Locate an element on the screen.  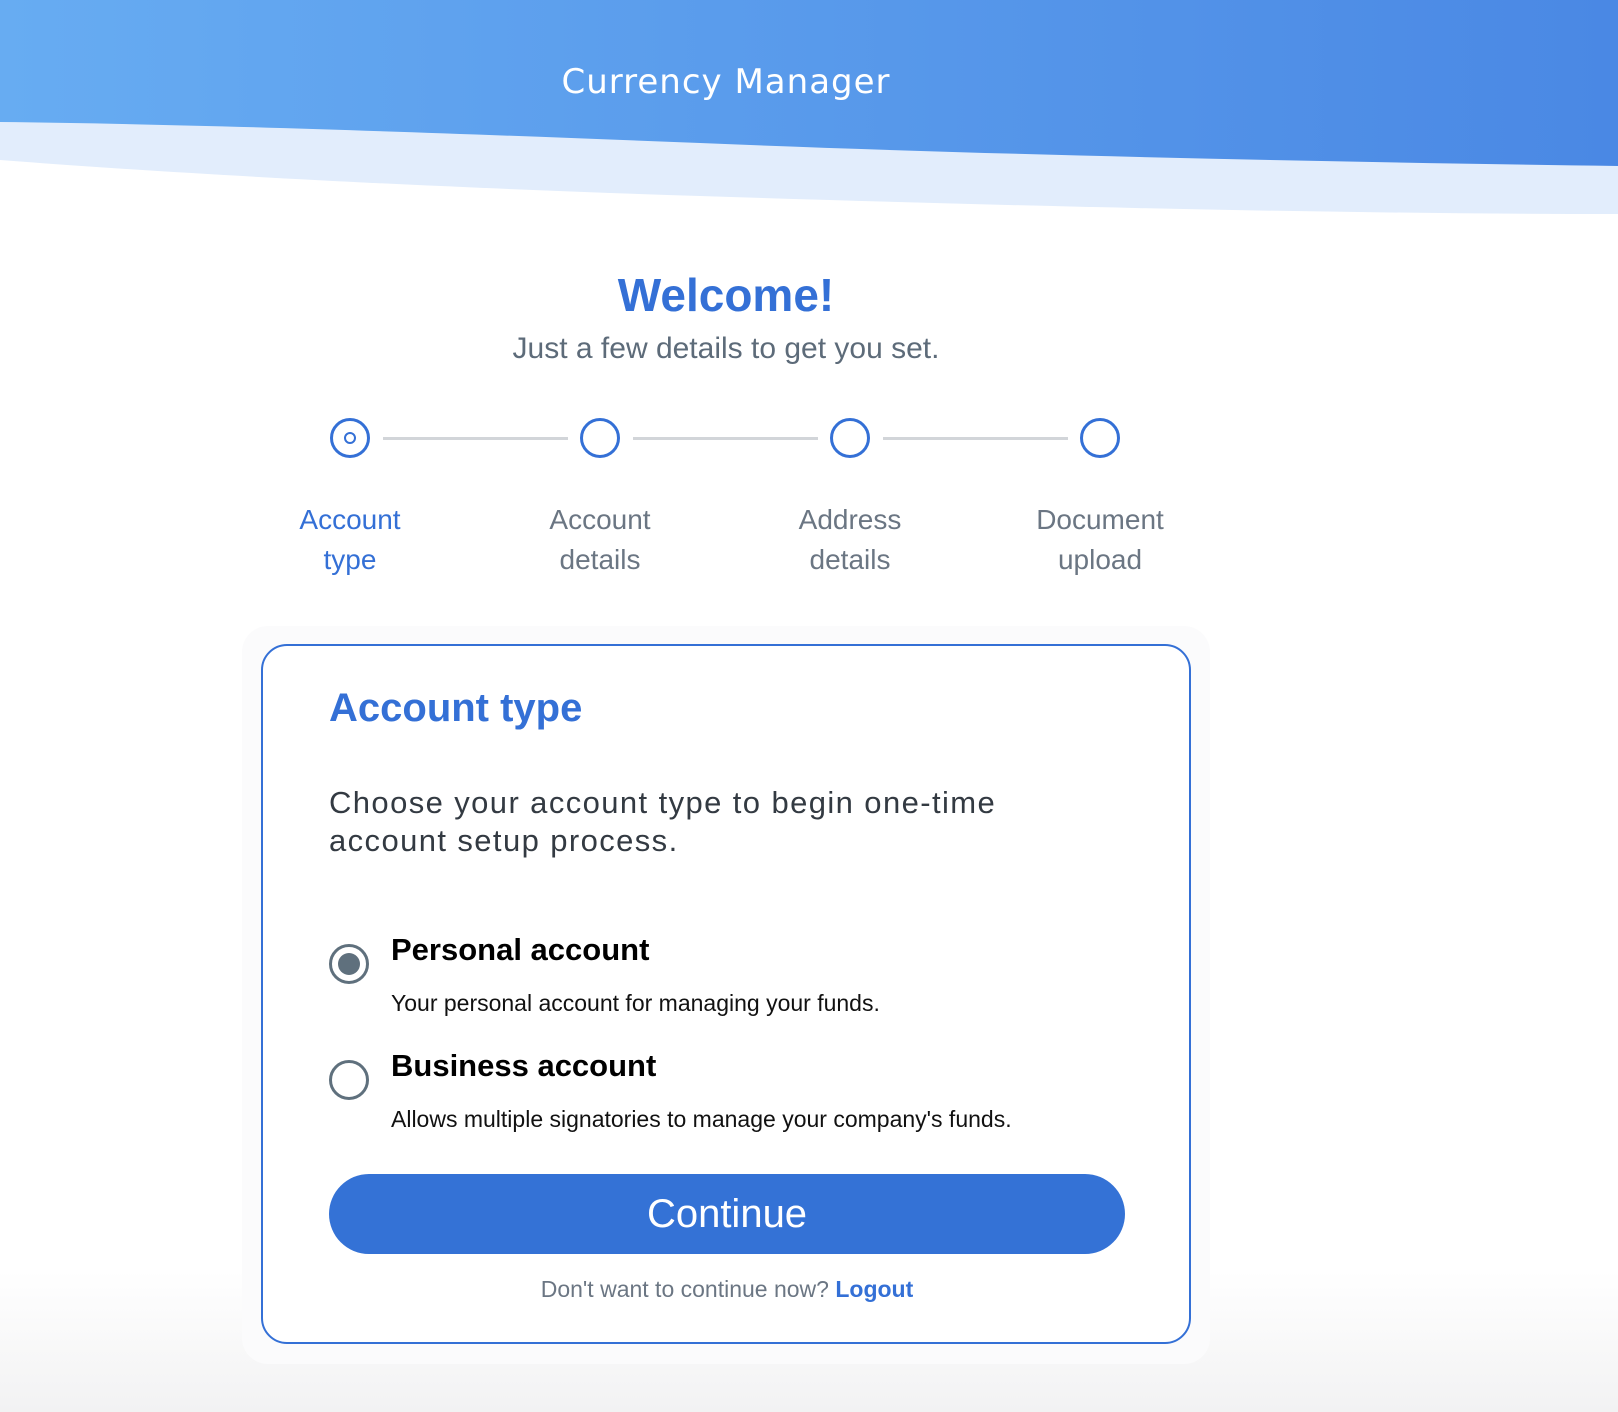
step-label-line: Document is located at coordinates (1100, 519).